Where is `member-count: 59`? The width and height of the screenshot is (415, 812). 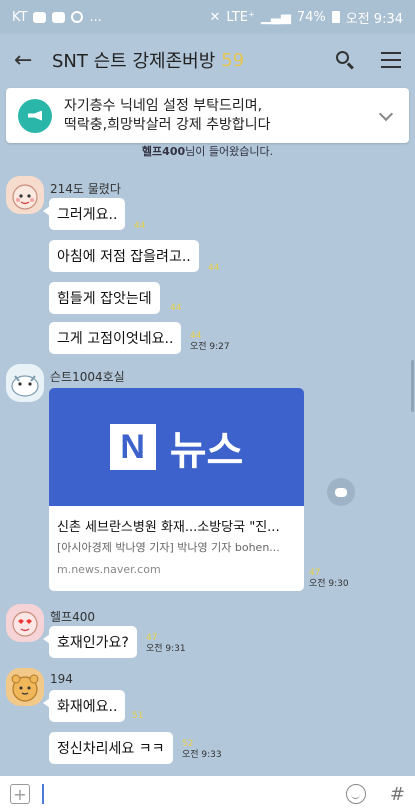 member-count: 59 is located at coordinates (233, 60).